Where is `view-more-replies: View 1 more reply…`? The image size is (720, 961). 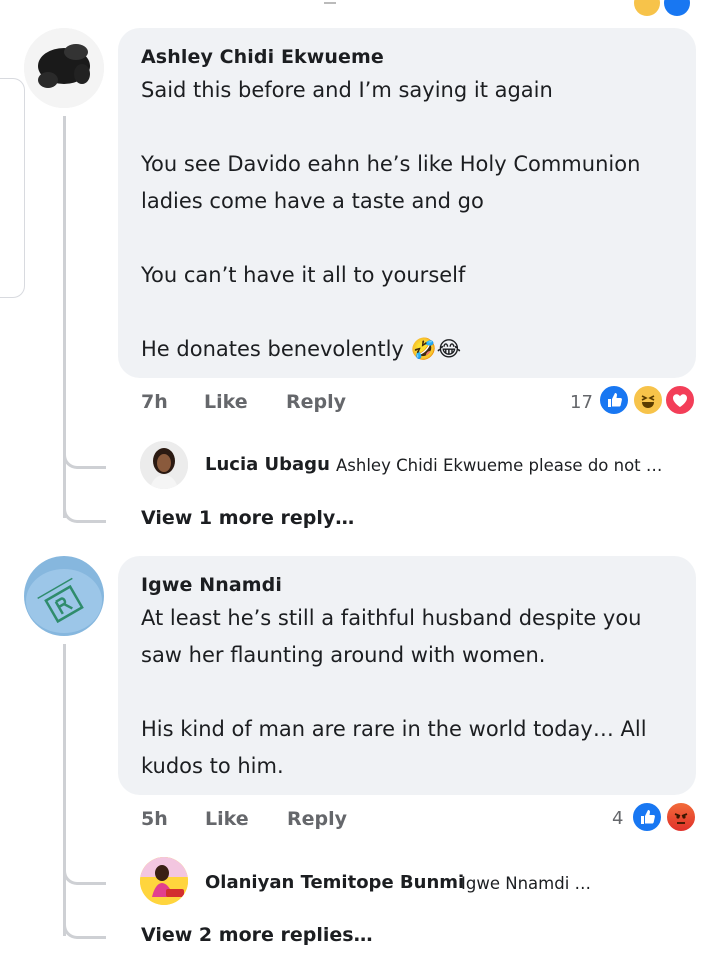
view-more-replies: View 1 more reply… is located at coordinates (247, 518).